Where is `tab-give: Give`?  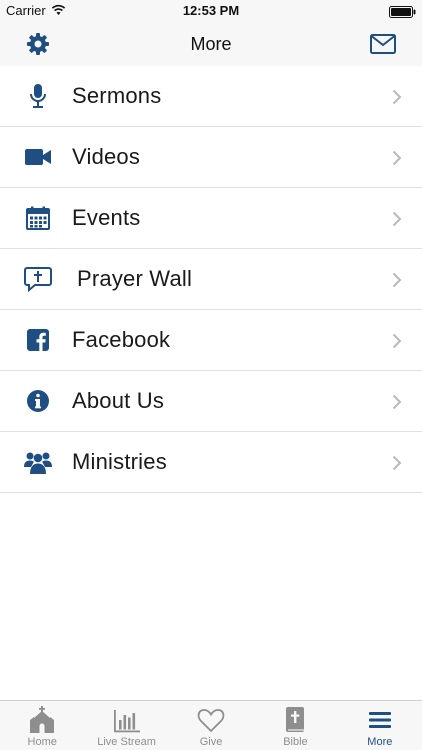
tab-give: Give is located at coordinates (211, 725).